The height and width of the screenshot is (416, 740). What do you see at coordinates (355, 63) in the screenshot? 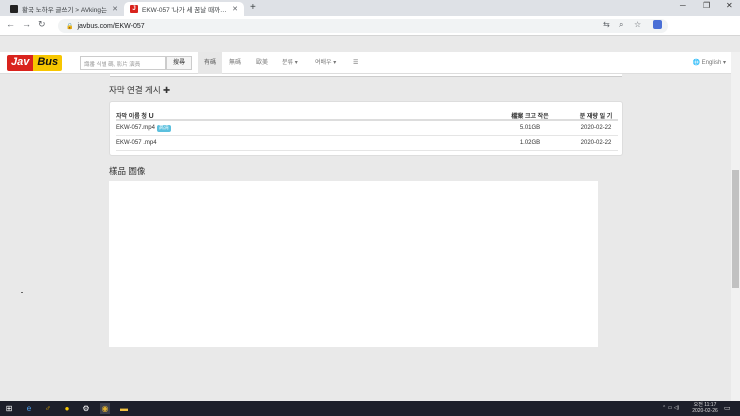
I see `nav-menu: ☰` at bounding box center [355, 63].